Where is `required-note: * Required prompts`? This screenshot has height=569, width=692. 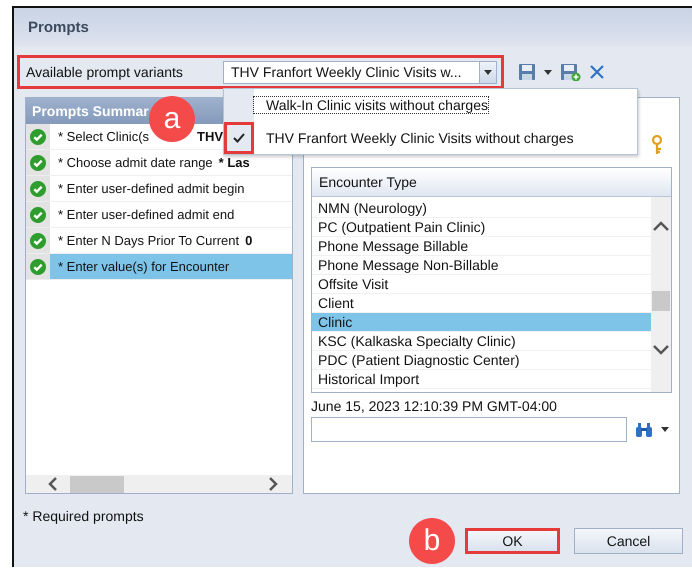 required-note: * Required prompts is located at coordinates (83, 516).